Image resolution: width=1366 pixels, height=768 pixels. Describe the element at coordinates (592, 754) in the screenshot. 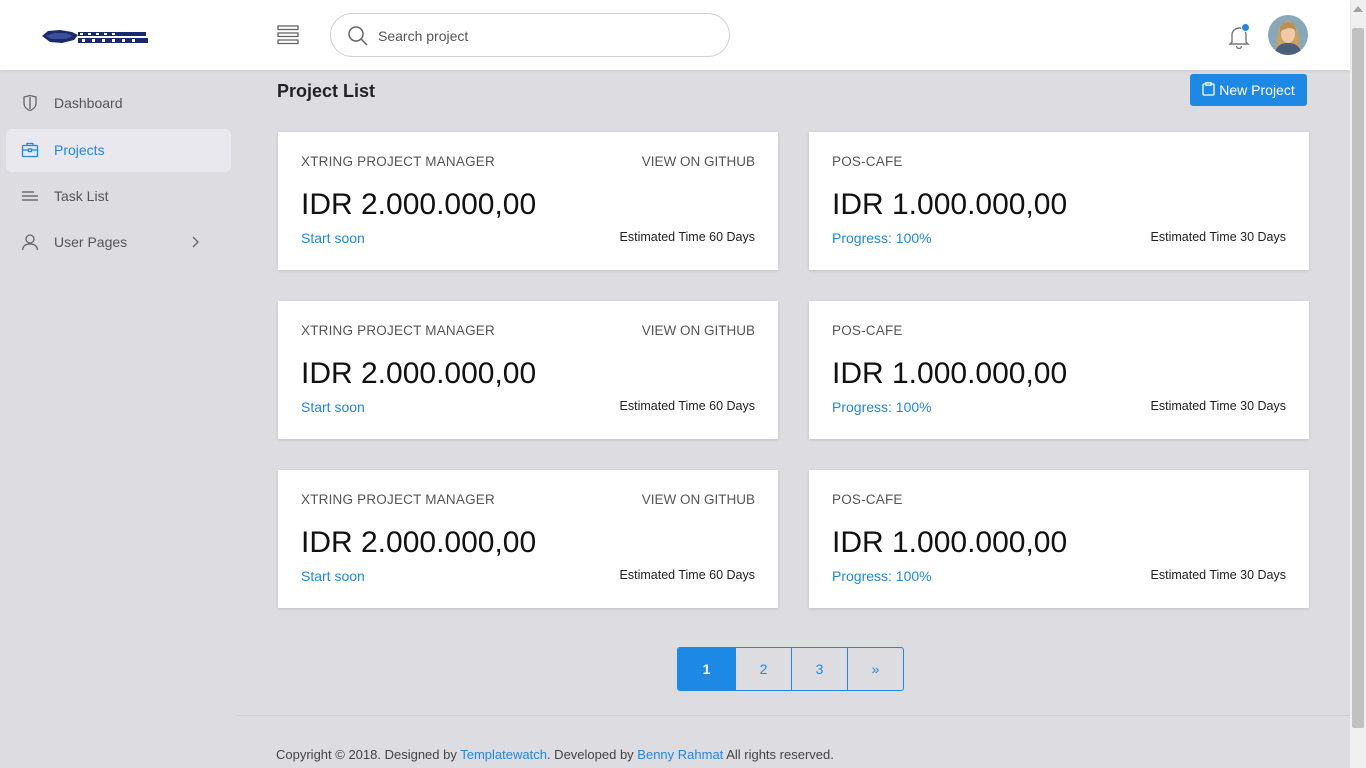

I see `footer-middle: . Developed by` at that location.